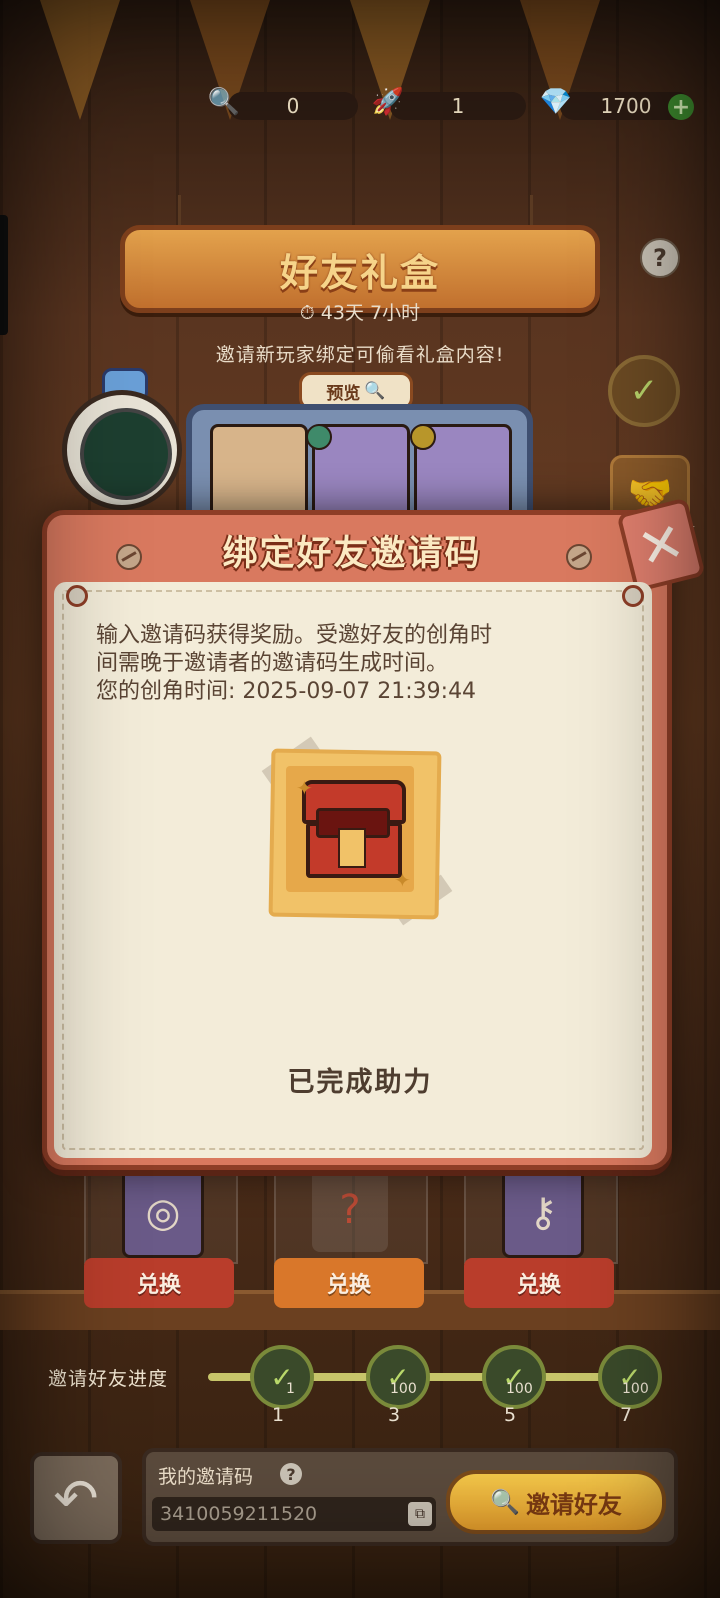 The height and width of the screenshot is (1598, 720). I want to click on exchange-button-3: 兑换, so click(539, 1283).